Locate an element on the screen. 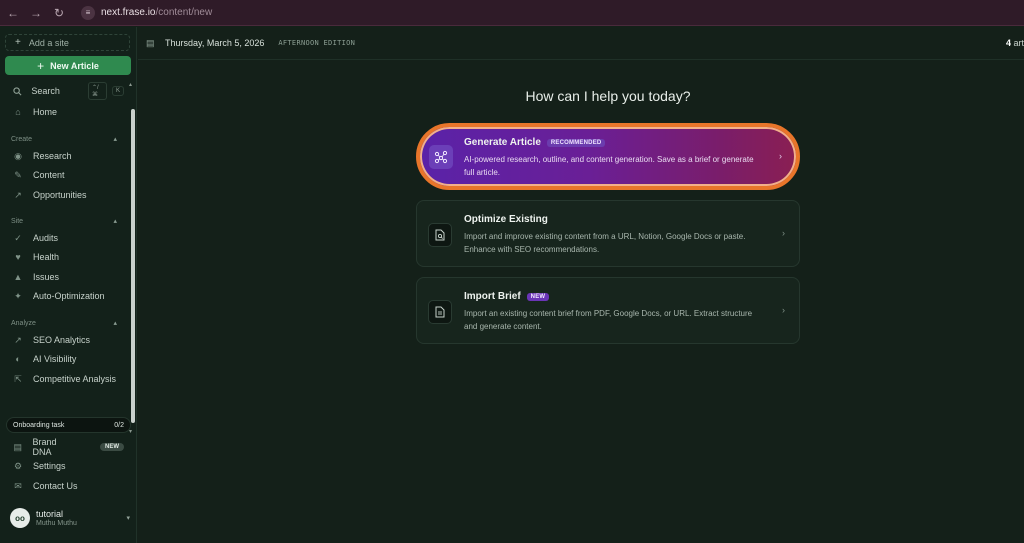 Image resolution: width=1024 pixels, height=543 pixels. audit-icon: ✓ is located at coordinates (18, 237).